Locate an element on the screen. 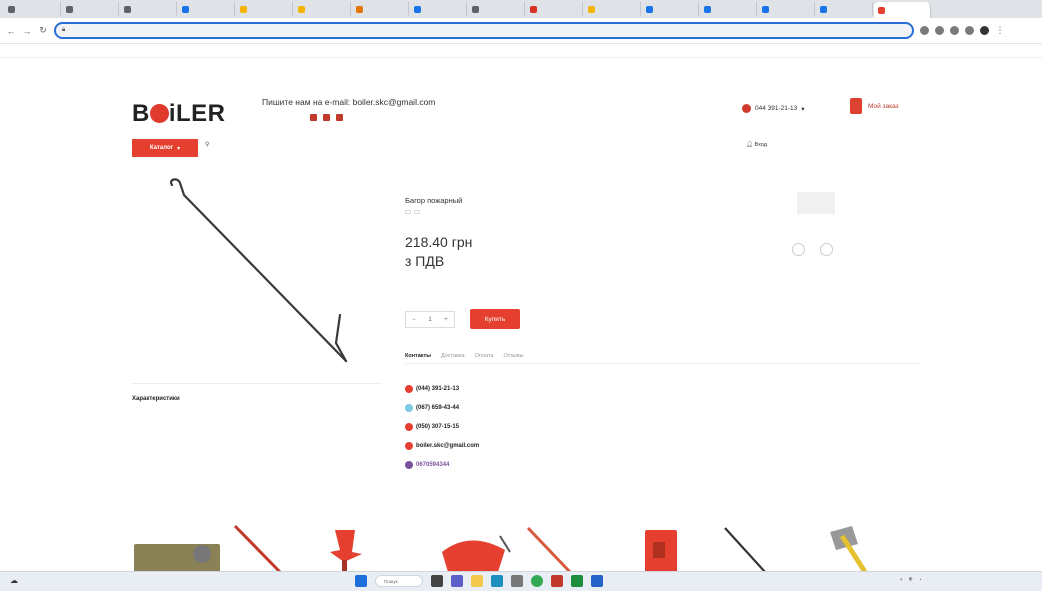 This screenshot has height=591, width=1042. bookmarks-bar is located at coordinates (521, 51).